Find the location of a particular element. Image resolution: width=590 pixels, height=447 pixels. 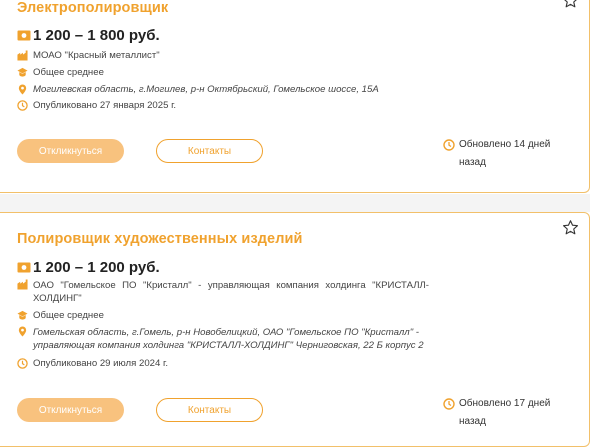

salary-row: 1 200 – 1 800 руб. is located at coordinates (88, 35).